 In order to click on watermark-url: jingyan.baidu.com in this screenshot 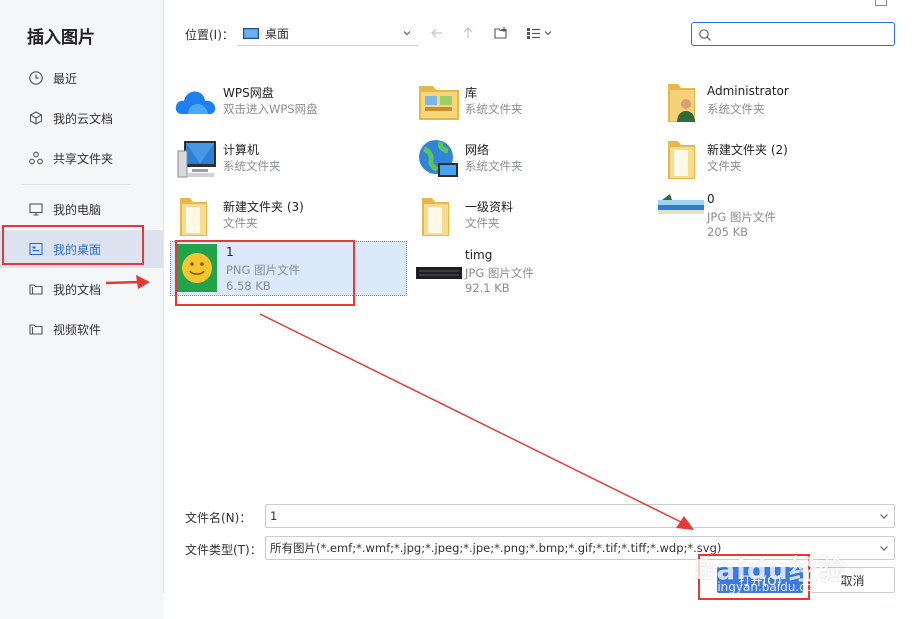, I will do `click(769, 587)`.